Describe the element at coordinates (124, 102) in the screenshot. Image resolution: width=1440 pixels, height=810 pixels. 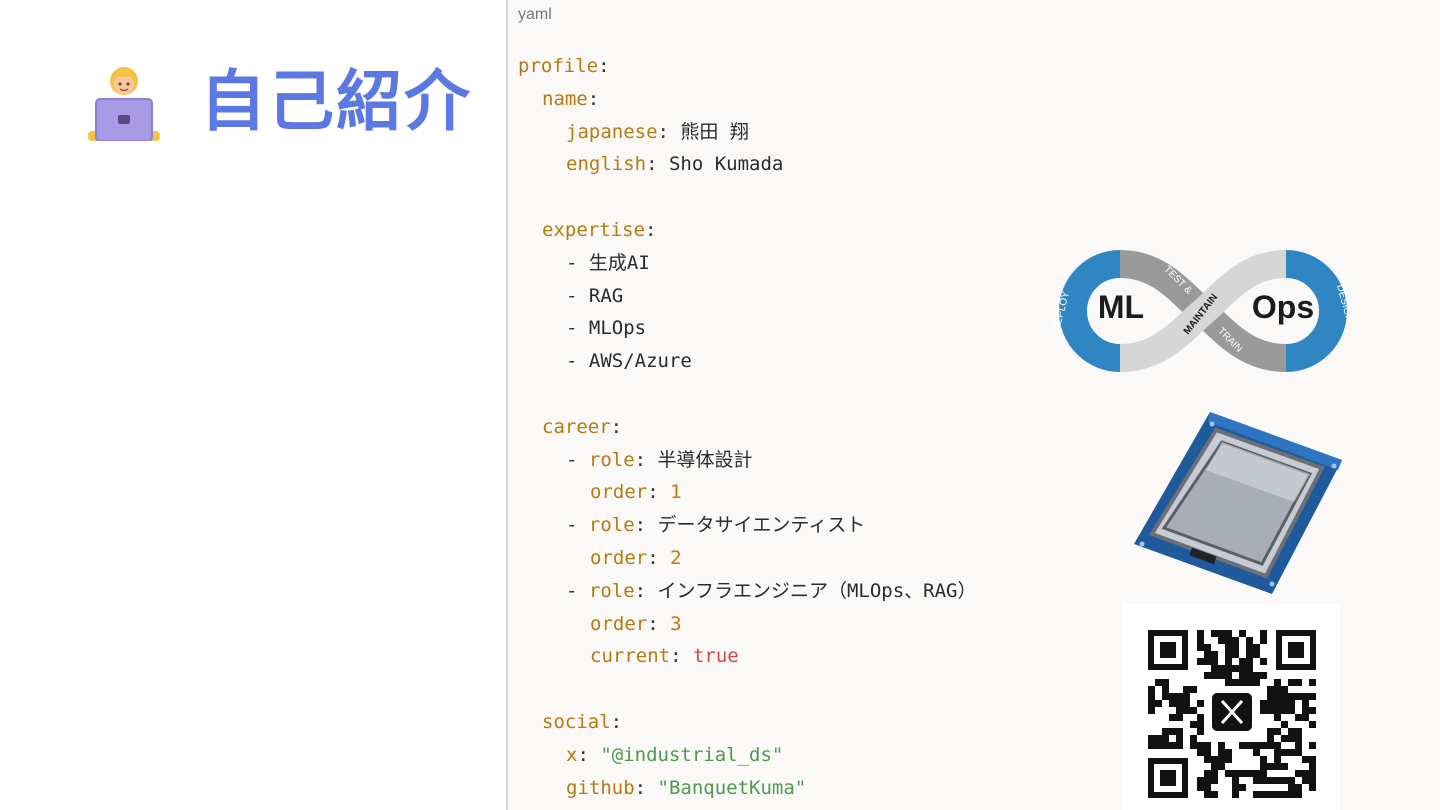
I see `person-with-laptop-icon` at that location.